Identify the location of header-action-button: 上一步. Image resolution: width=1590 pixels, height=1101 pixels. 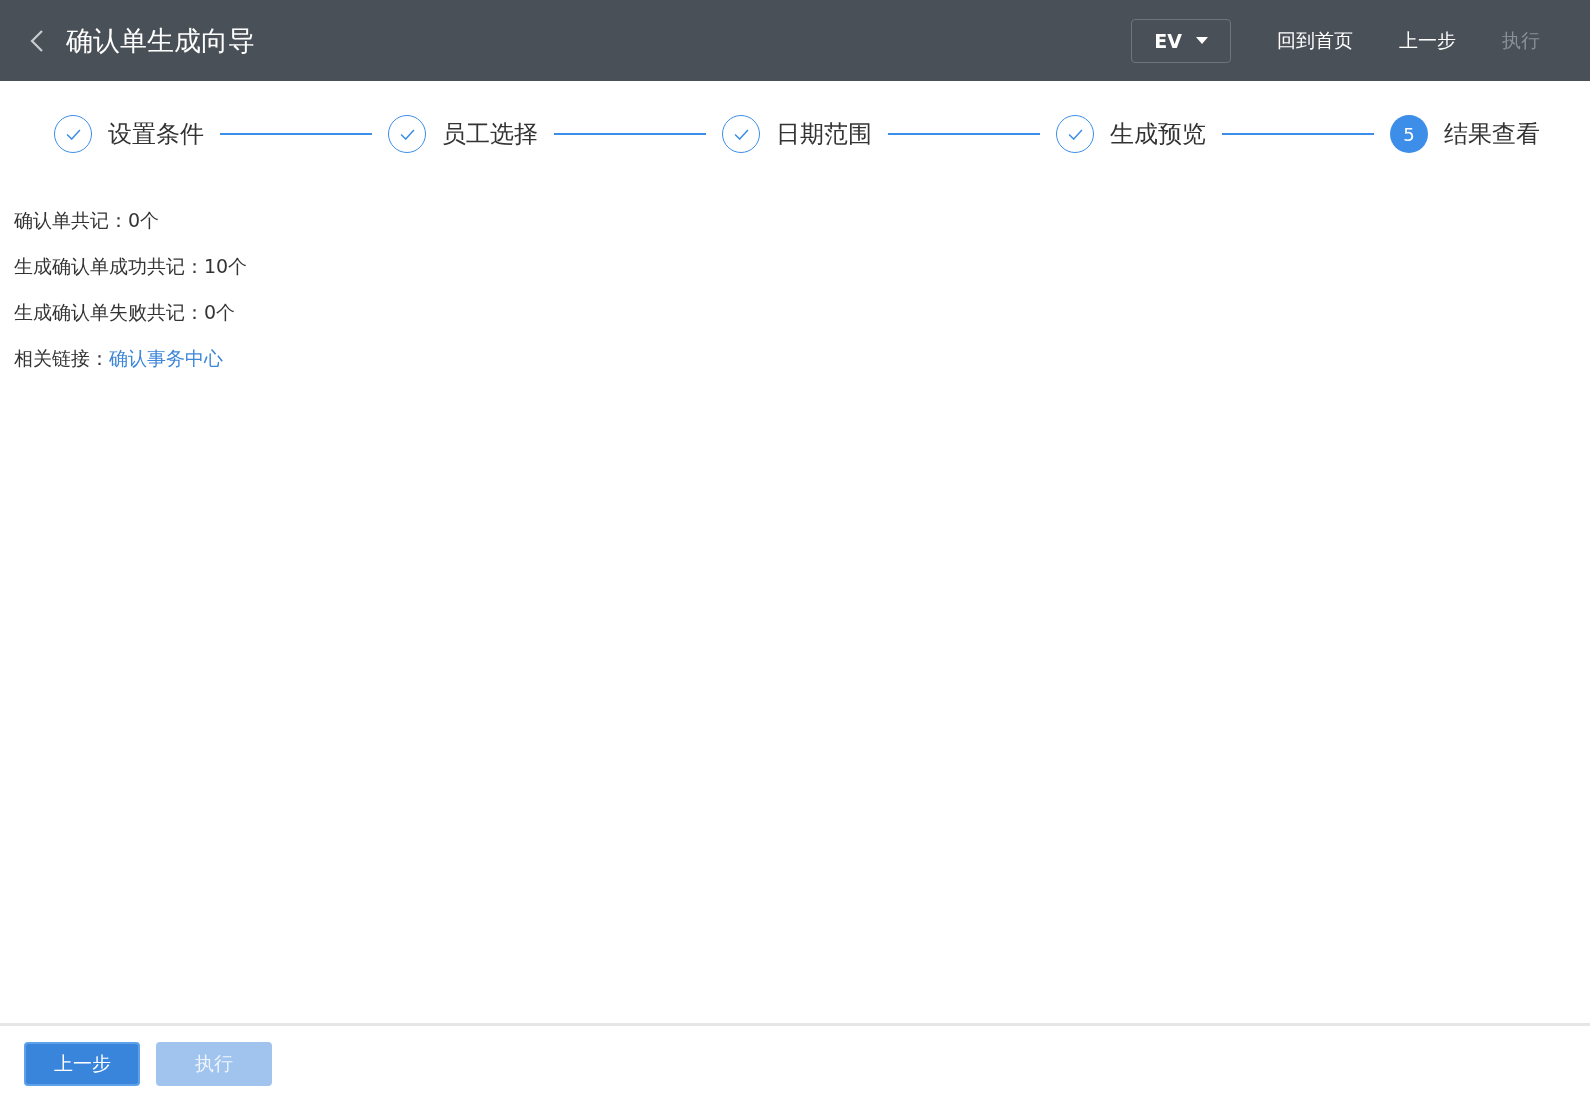
(1427, 40).